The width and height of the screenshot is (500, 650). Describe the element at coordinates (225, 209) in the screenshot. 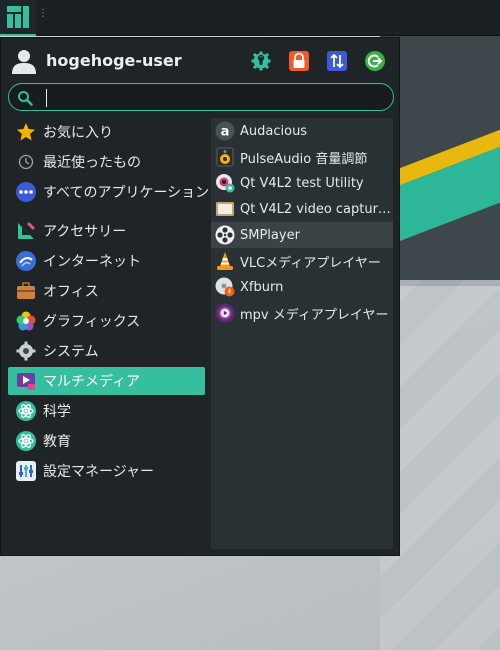

I see `video-capture-icon` at that location.